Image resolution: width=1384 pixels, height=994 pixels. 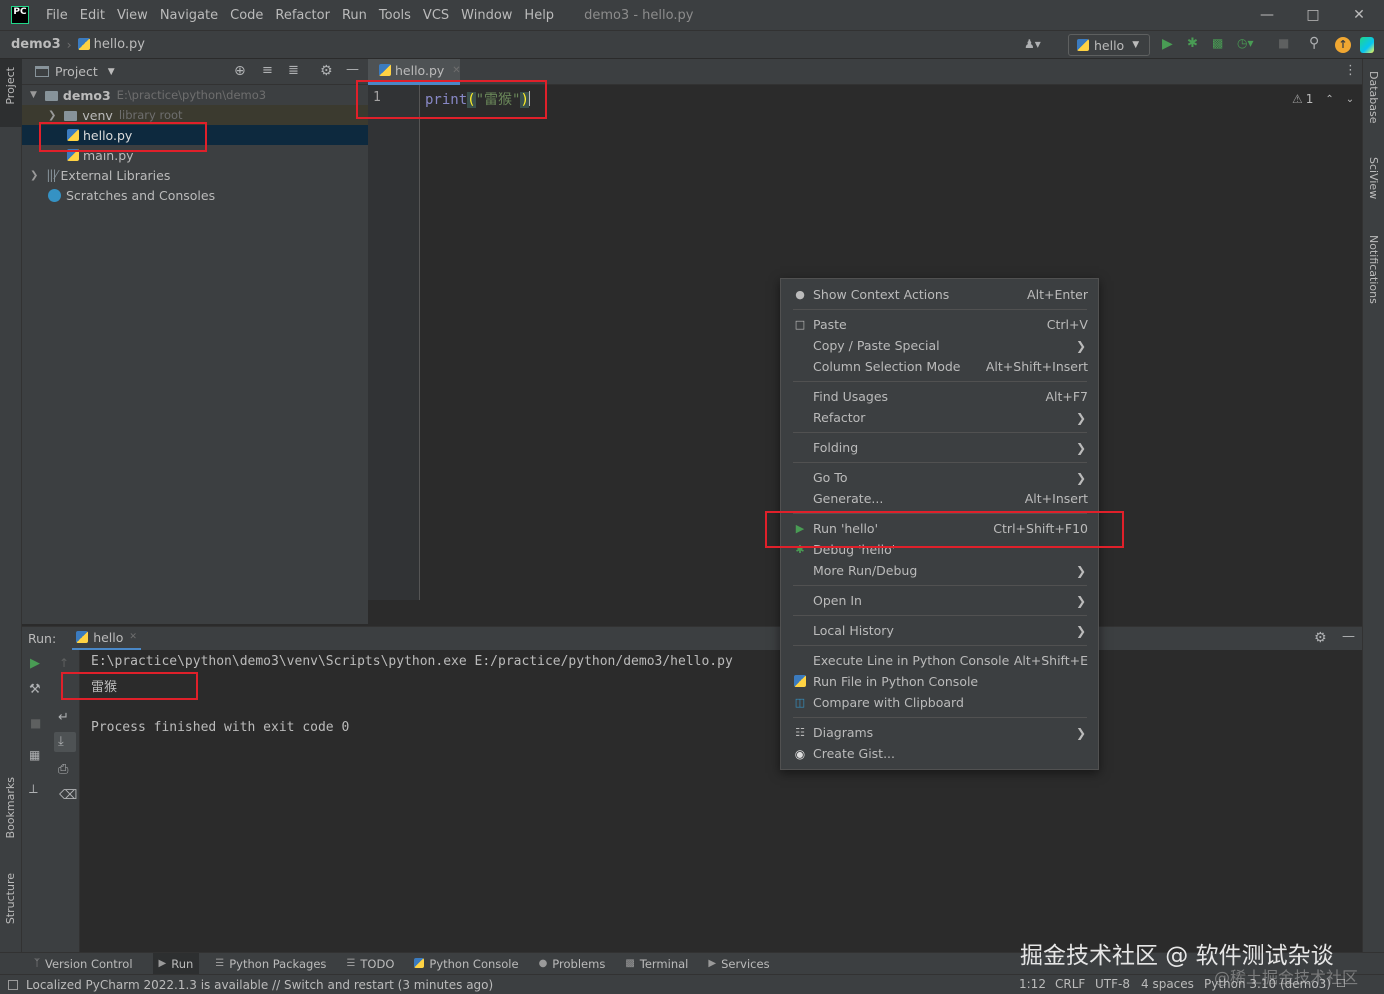 I want to click on menu-open-in: Open In ❯, so click(x=939, y=600).